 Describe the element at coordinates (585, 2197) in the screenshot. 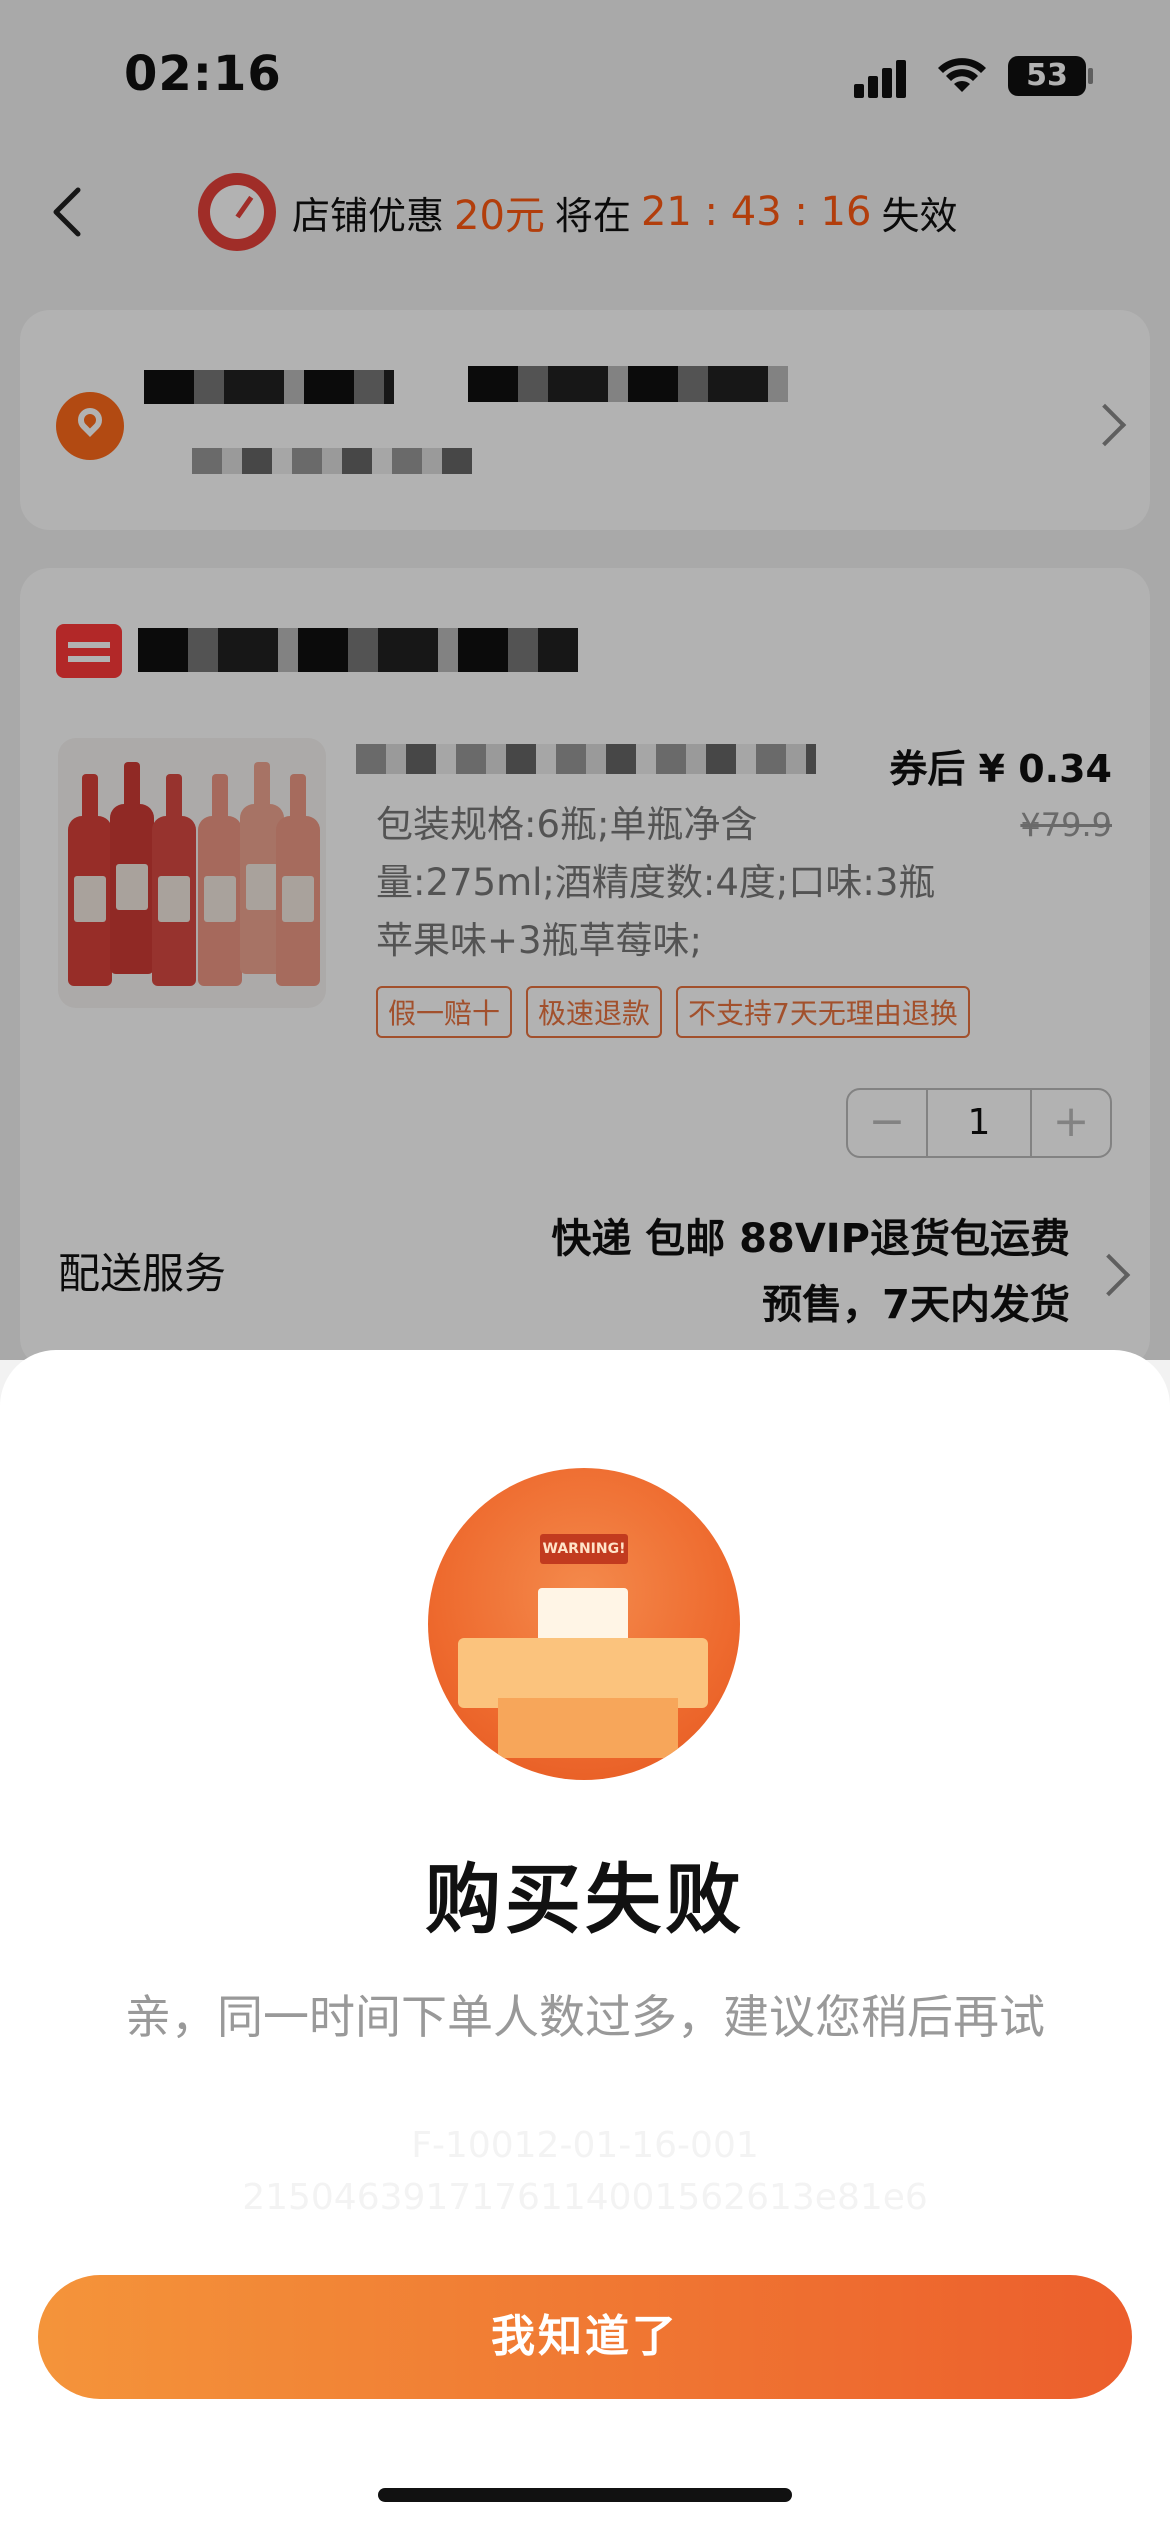

I see `error-code-line-2: 2150463917176114001562613e81e6` at that location.